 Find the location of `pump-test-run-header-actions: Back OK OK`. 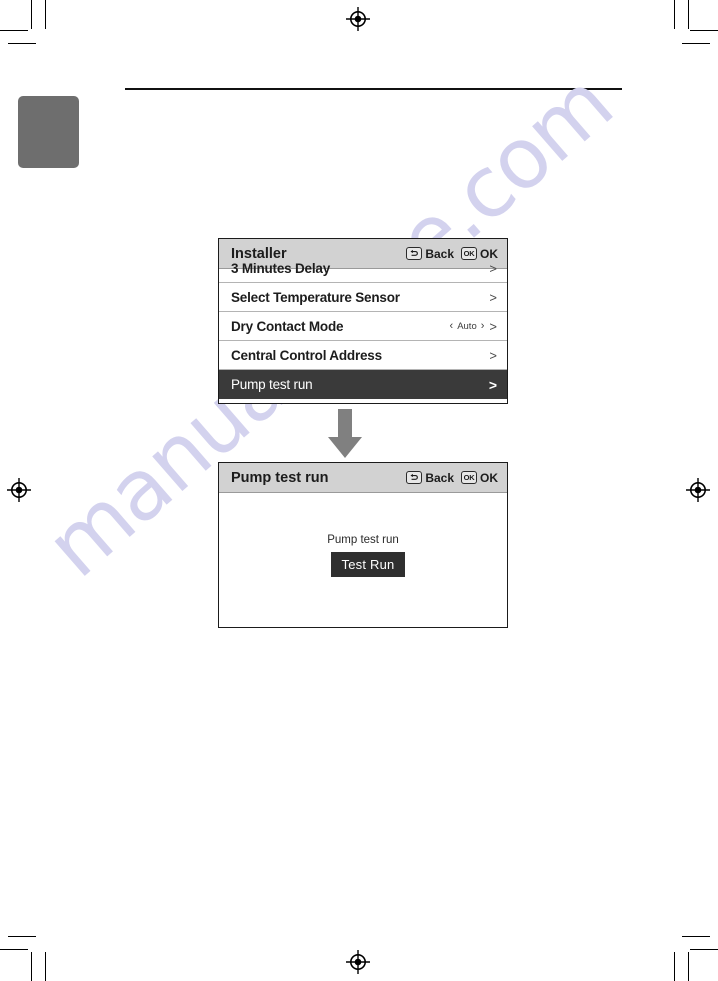

pump-test-run-header-actions: Back OK OK is located at coordinates (452, 478).